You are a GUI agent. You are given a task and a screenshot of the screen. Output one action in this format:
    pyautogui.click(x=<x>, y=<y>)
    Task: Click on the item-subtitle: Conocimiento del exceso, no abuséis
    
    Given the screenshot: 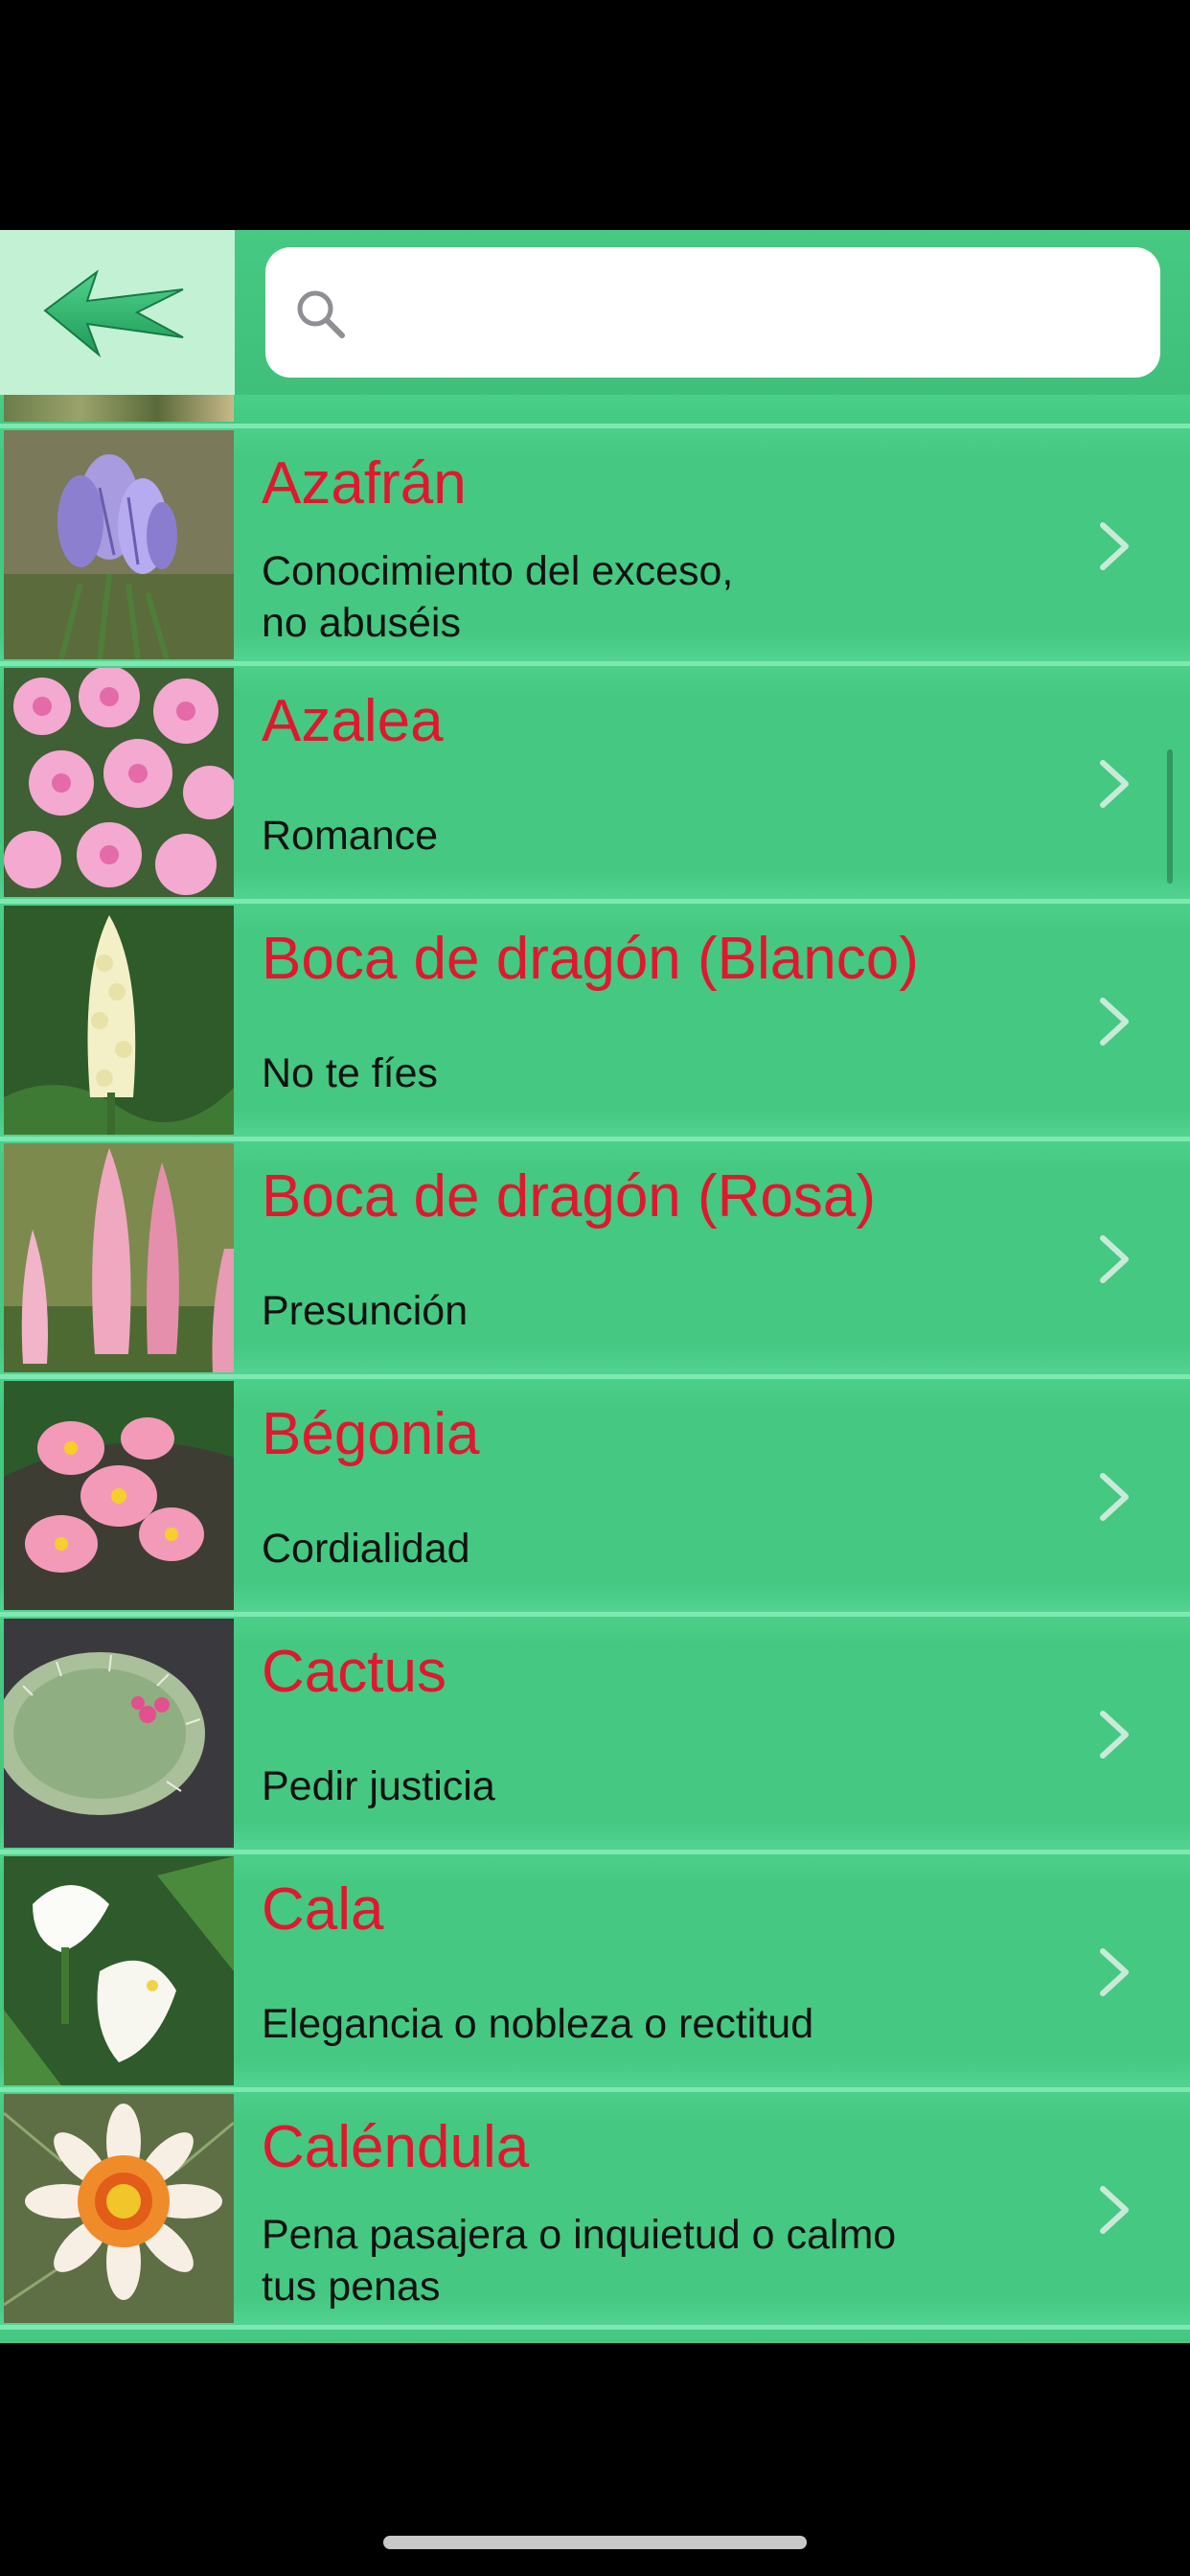 What is the action you would take?
    pyautogui.click(x=498, y=597)
    